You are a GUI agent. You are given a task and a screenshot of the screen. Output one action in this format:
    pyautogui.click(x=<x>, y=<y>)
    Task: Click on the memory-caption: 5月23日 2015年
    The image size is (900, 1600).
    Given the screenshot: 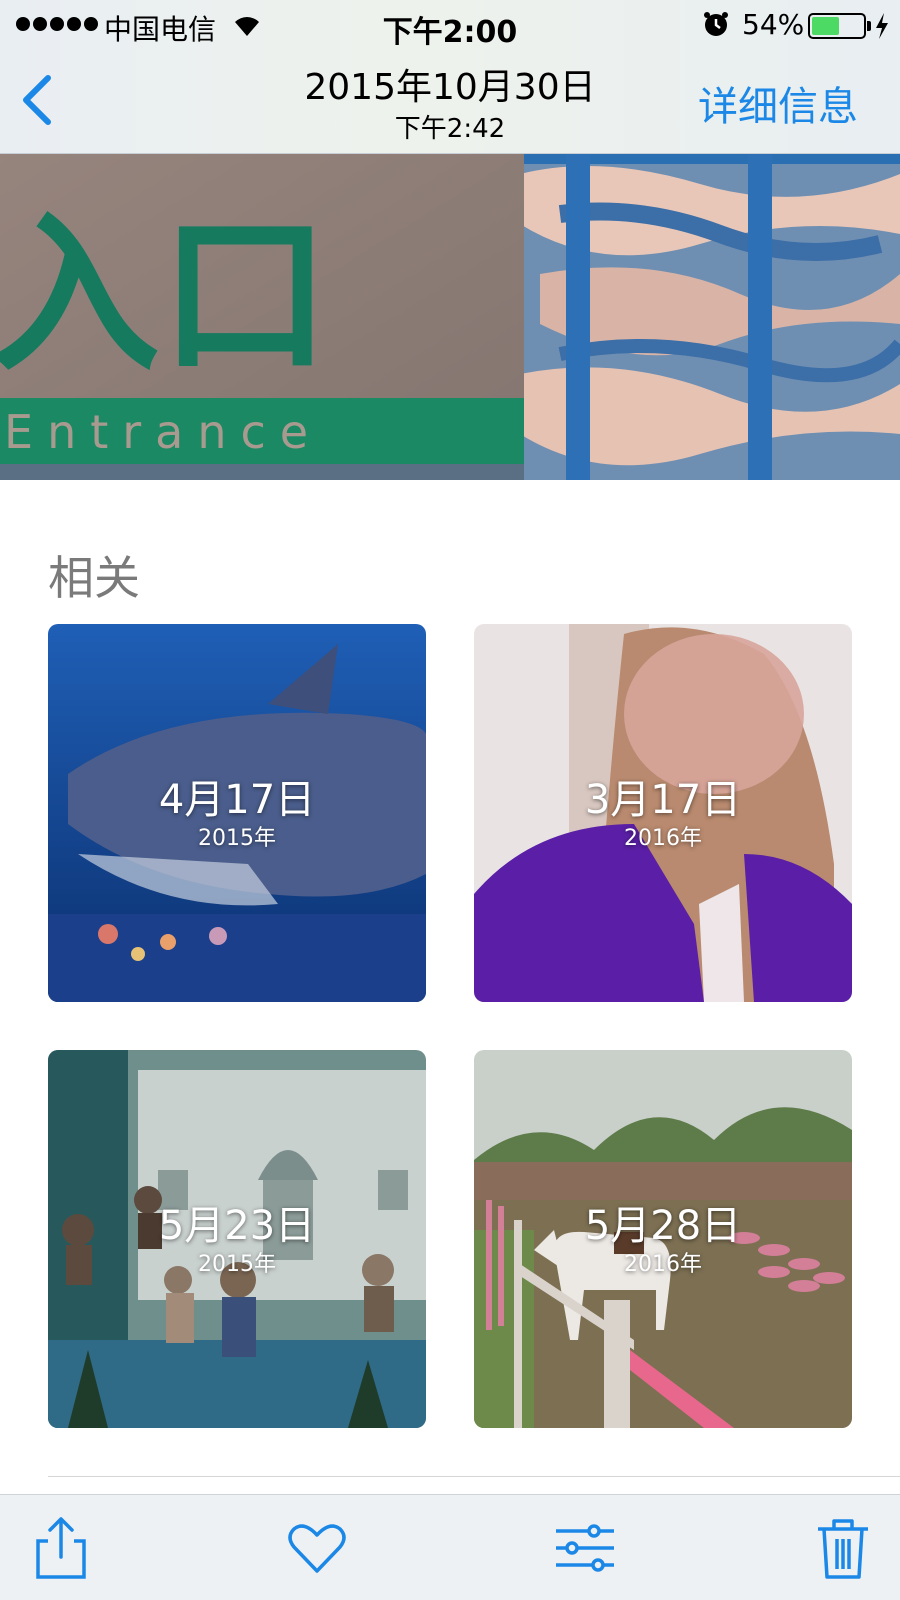 What is the action you would take?
    pyautogui.click(x=237, y=1241)
    